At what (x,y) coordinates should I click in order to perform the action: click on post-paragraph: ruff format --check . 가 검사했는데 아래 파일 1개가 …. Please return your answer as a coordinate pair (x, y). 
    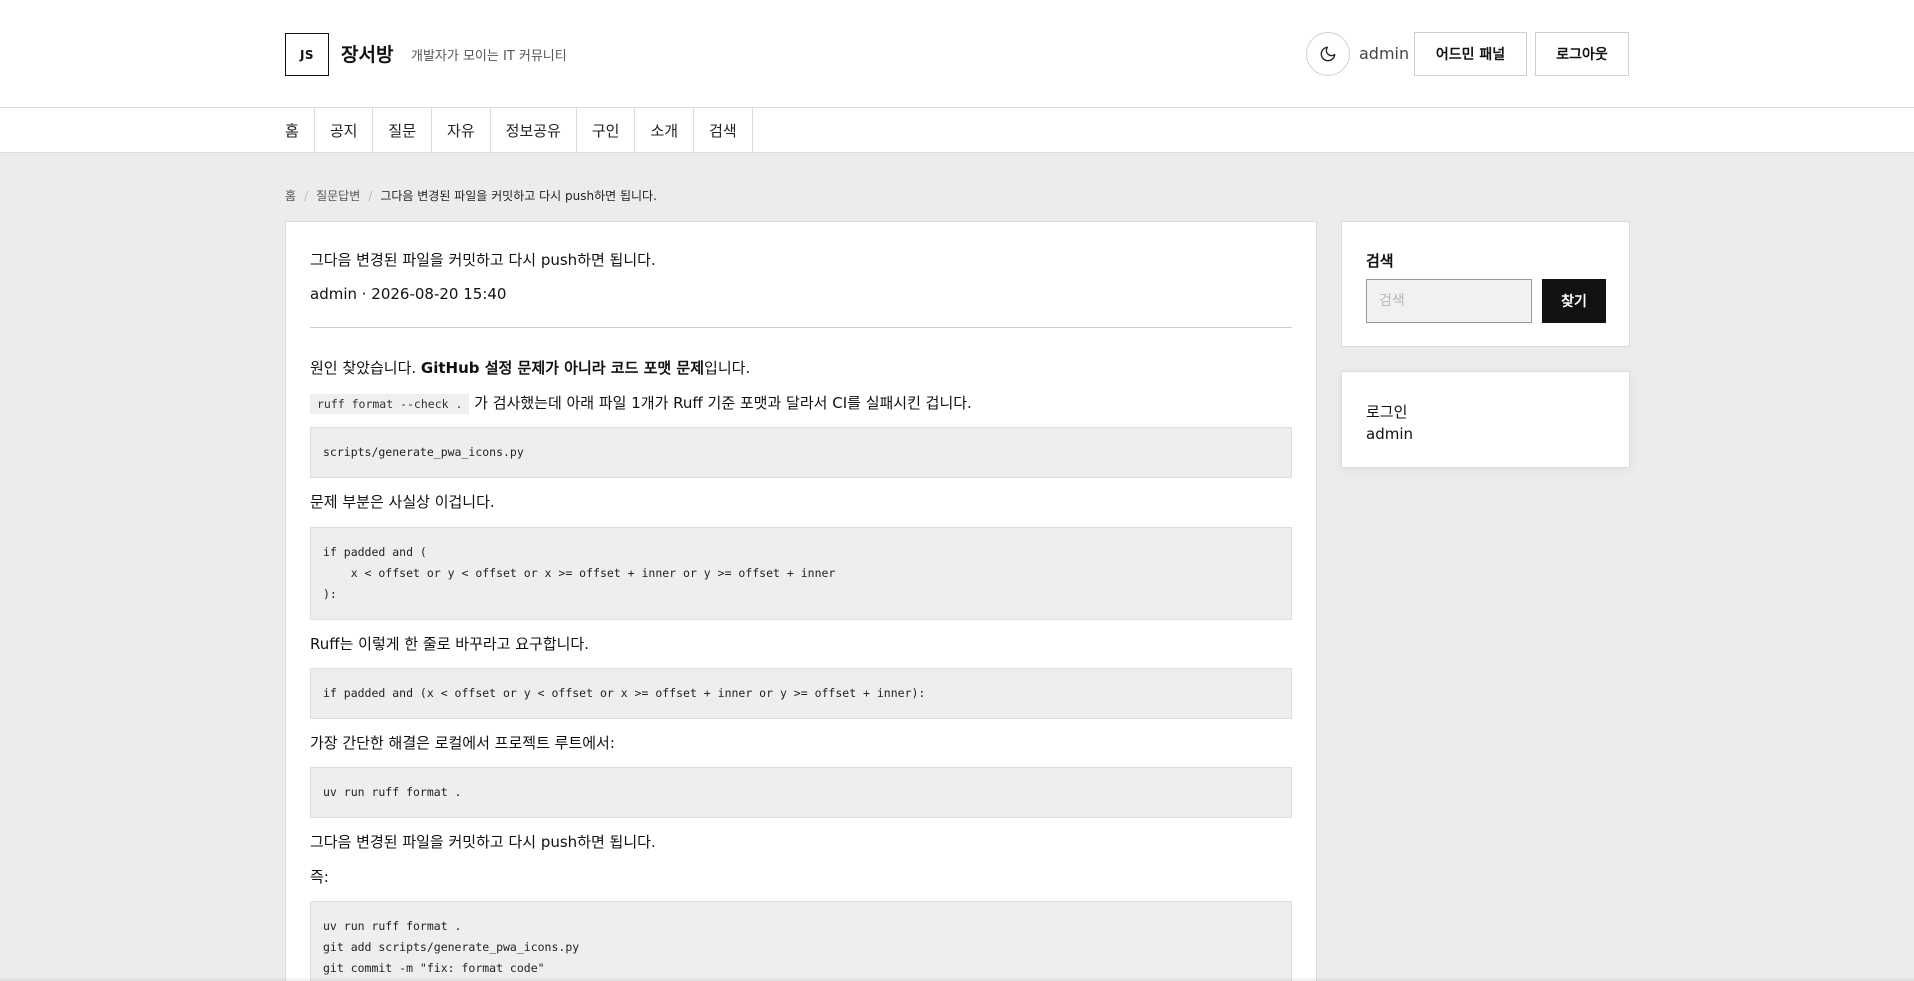
    Looking at the image, I should click on (801, 403).